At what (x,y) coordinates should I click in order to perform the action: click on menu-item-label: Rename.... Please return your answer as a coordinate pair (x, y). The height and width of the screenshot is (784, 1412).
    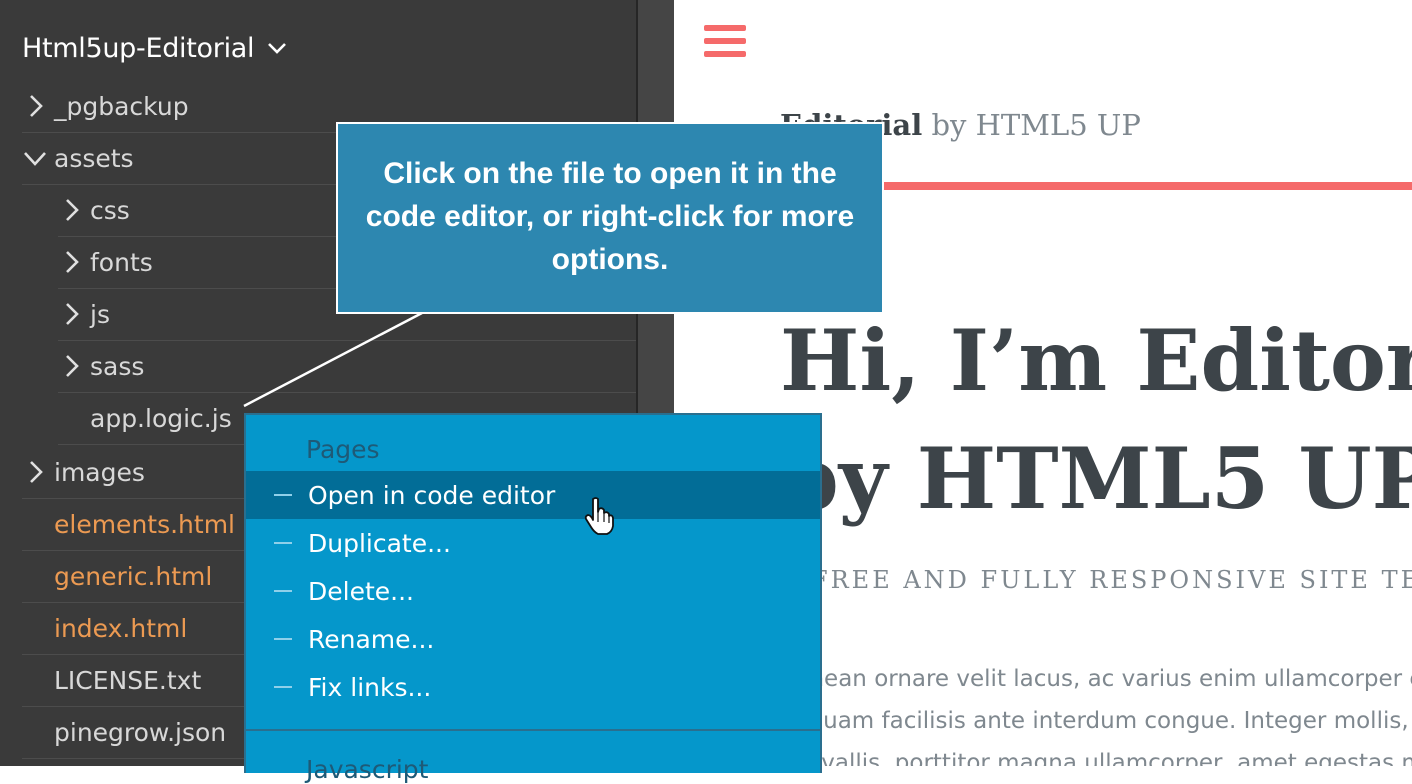
    Looking at the image, I should click on (371, 639).